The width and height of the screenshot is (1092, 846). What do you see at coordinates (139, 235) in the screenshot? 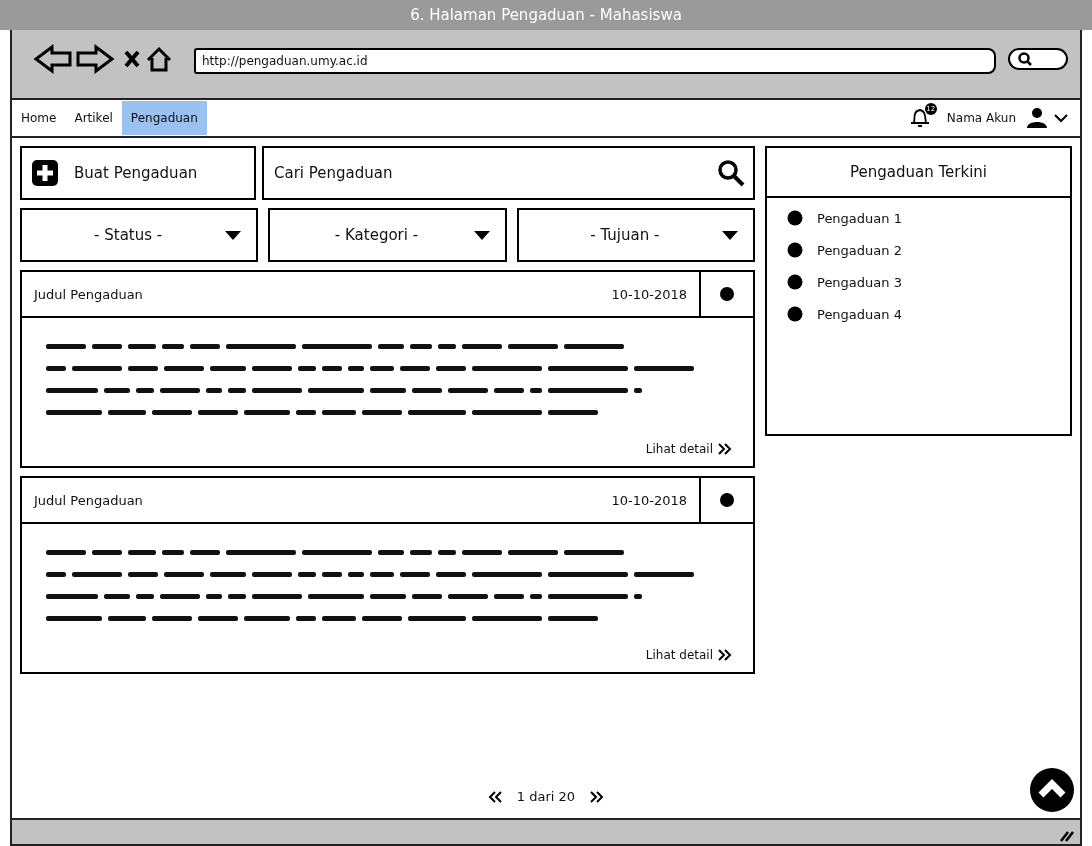
I see `filter-dropdown: - Status -` at bounding box center [139, 235].